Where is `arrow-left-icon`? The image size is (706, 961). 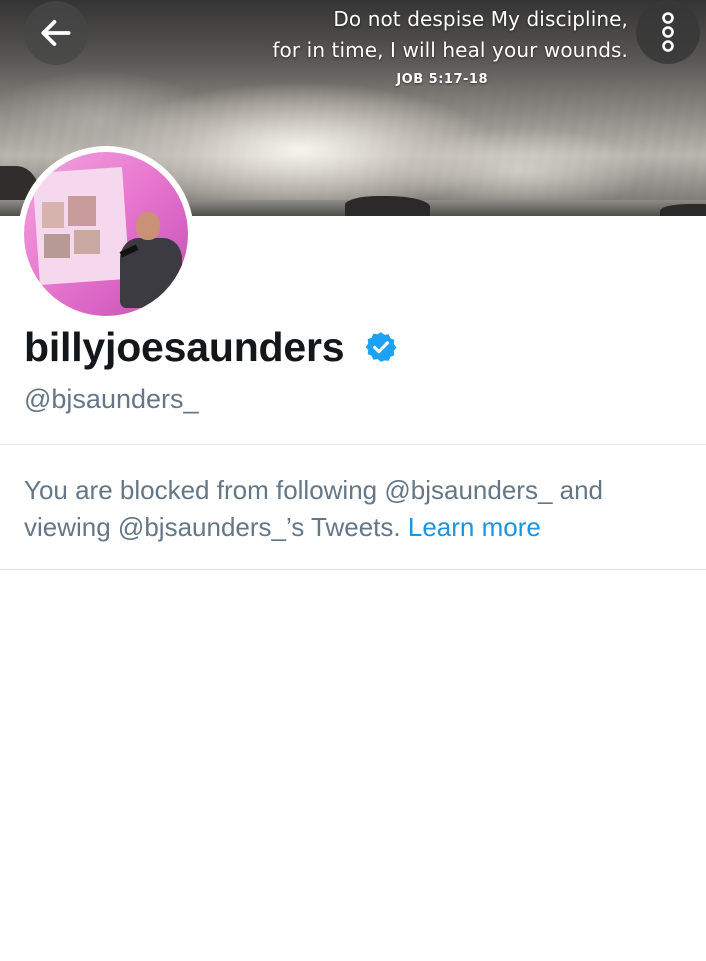
arrow-left-icon is located at coordinates (56, 33).